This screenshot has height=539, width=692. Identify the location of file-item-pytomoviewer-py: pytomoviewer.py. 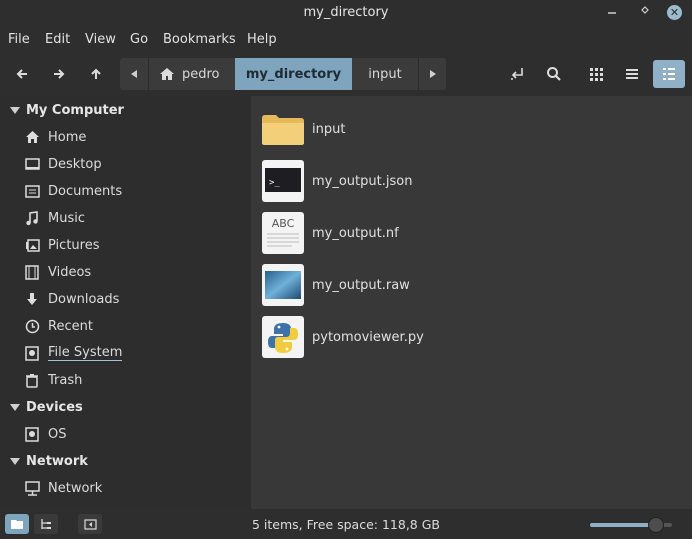
(471, 337).